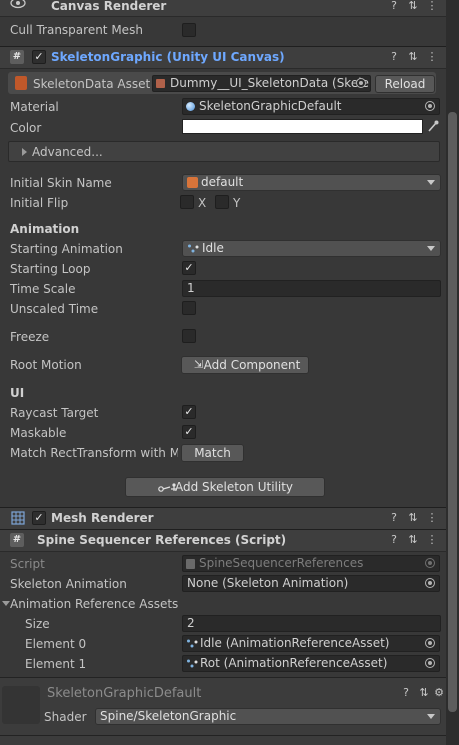 The height and width of the screenshot is (745, 459). Describe the element at coordinates (223, 8) in the screenshot. I see `canvas-renderer-header: Canvas Renderer ? ⇅ ⋮` at that location.